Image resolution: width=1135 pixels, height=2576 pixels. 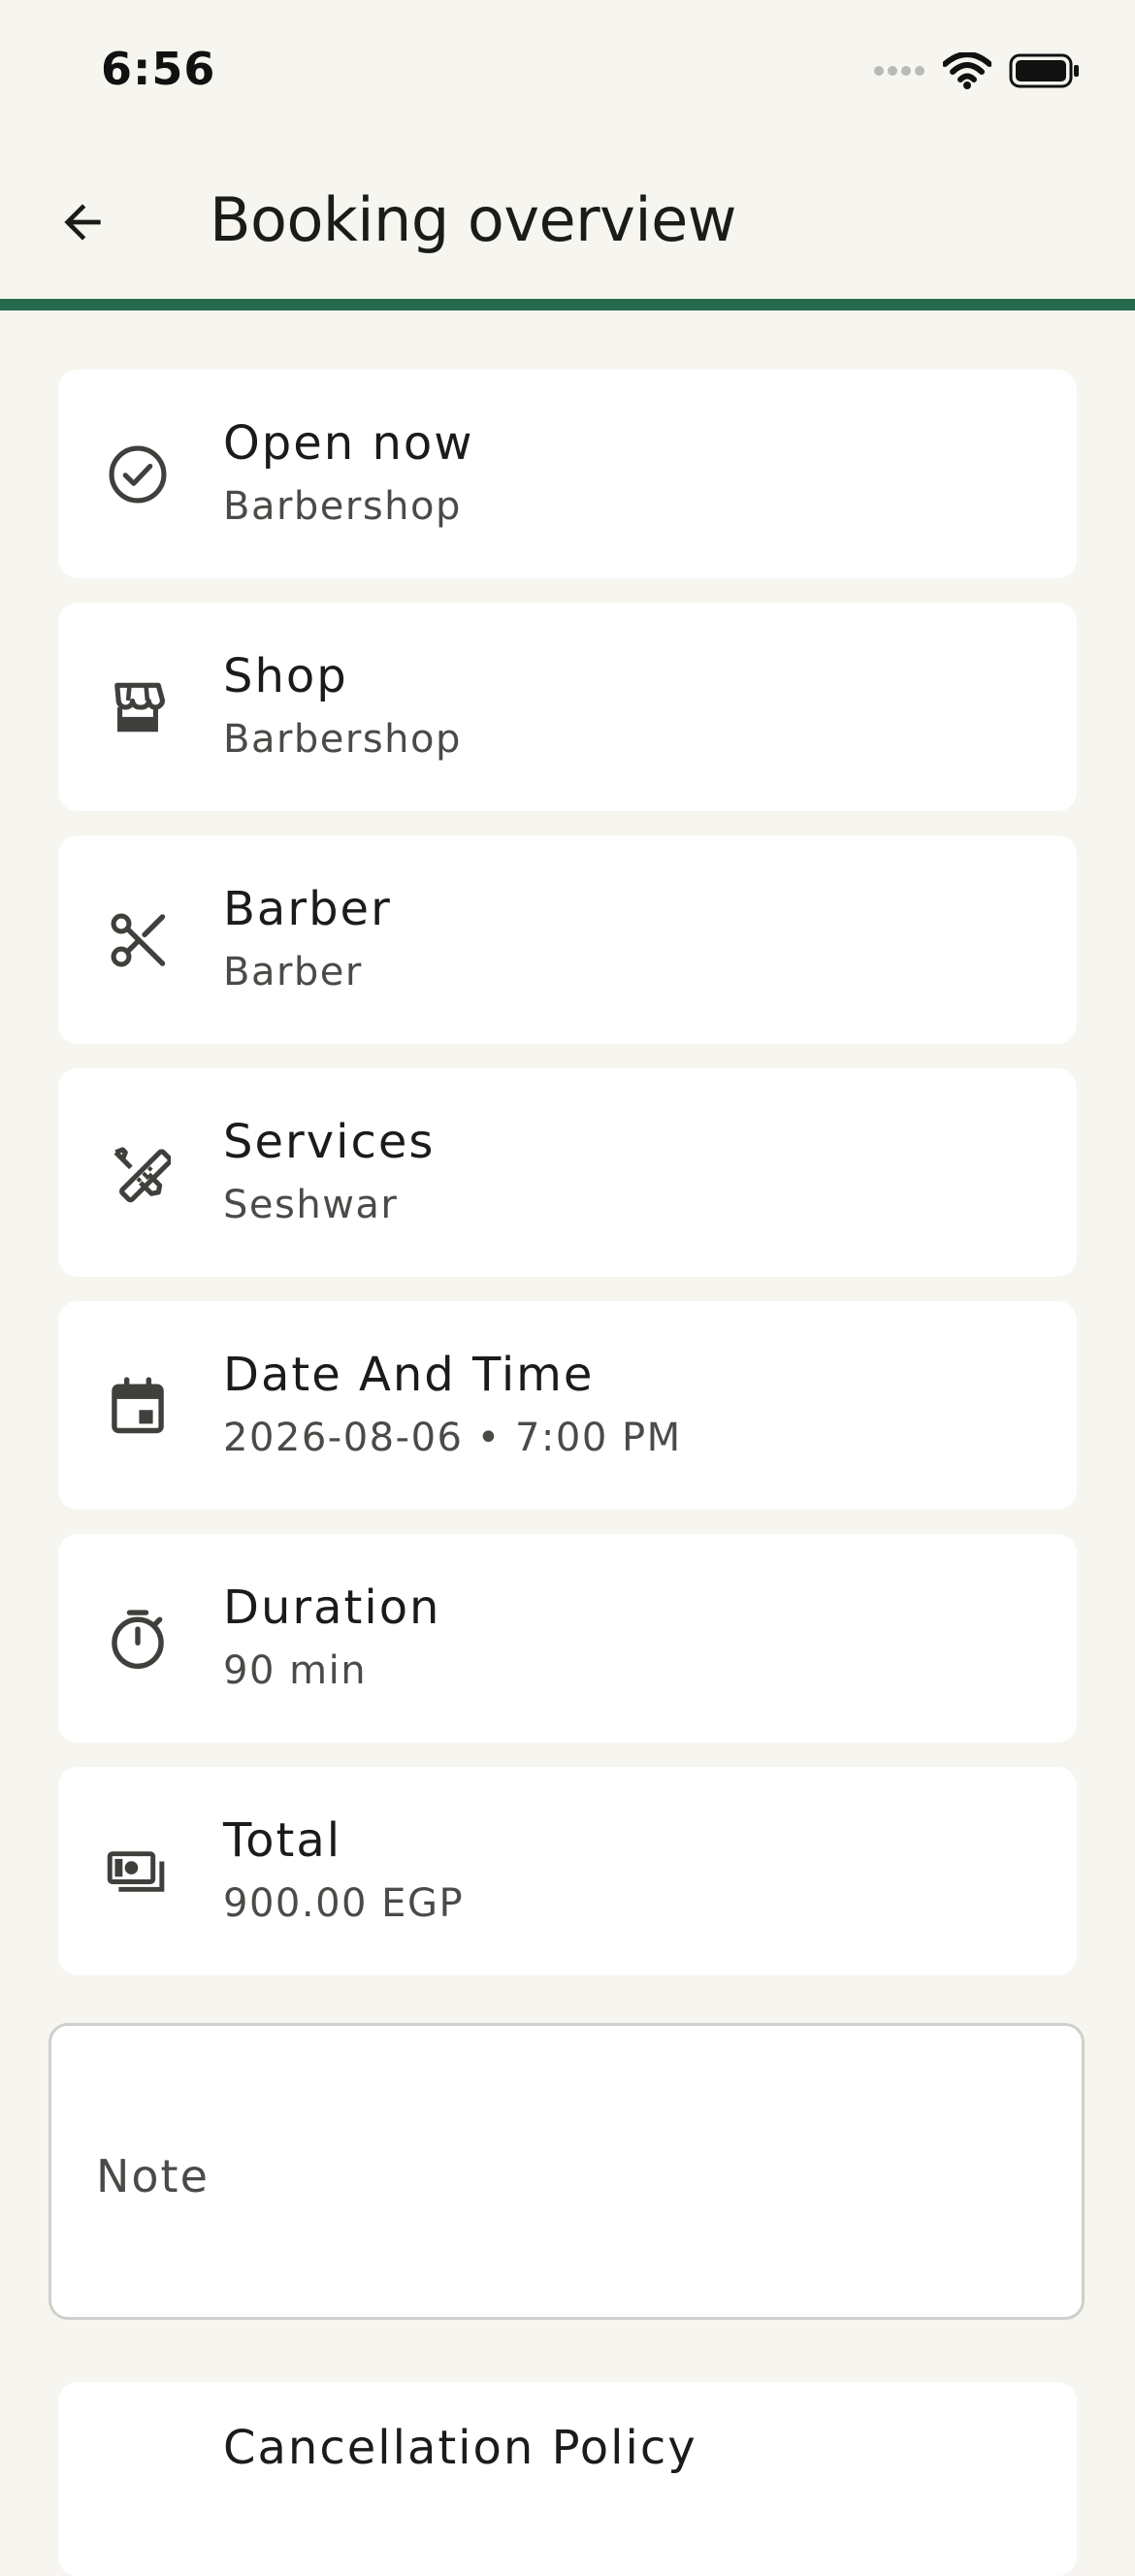 I want to click on cancellation-policy-title: Cancellation Policy, so click(x=460, y=2448).